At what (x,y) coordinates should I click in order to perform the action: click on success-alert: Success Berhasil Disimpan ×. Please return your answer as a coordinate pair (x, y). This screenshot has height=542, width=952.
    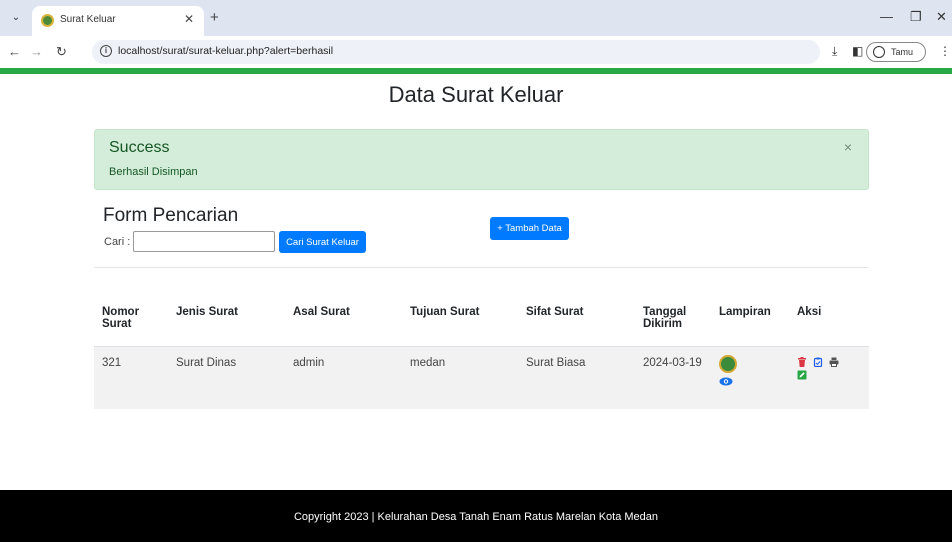
    Looking at the image, I should click on (481, 159).